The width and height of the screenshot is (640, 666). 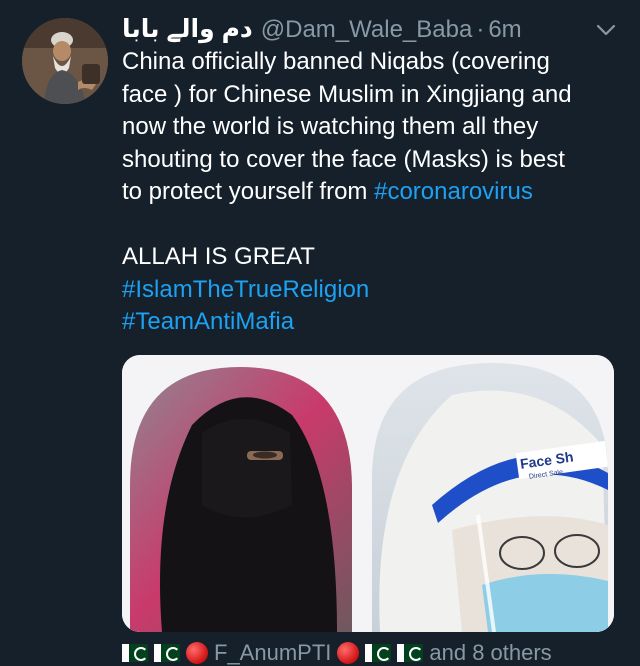 What do you see at coordinates (490, 653) in the screenshot?
I see `liked-by-others: and 8 others` at bounding box center [490, 653].